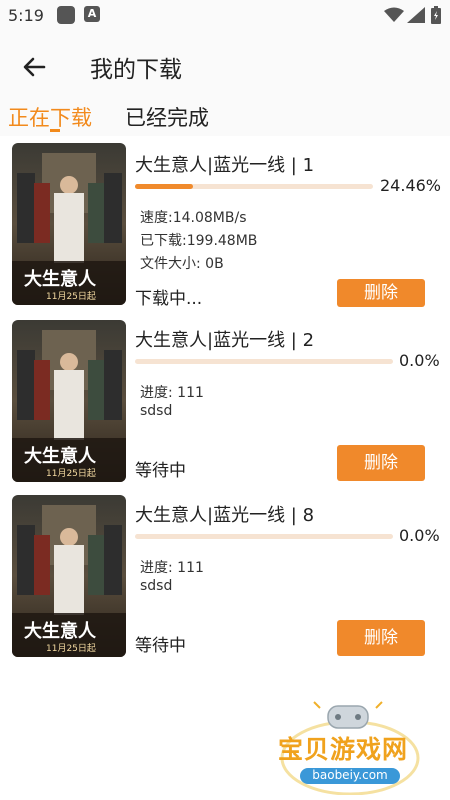  What do you see at coordinates (225, 515) in the screenshot?
I see `item-title: 大生意人|蓝光一线 | 8` at bounding box center [225, 515].